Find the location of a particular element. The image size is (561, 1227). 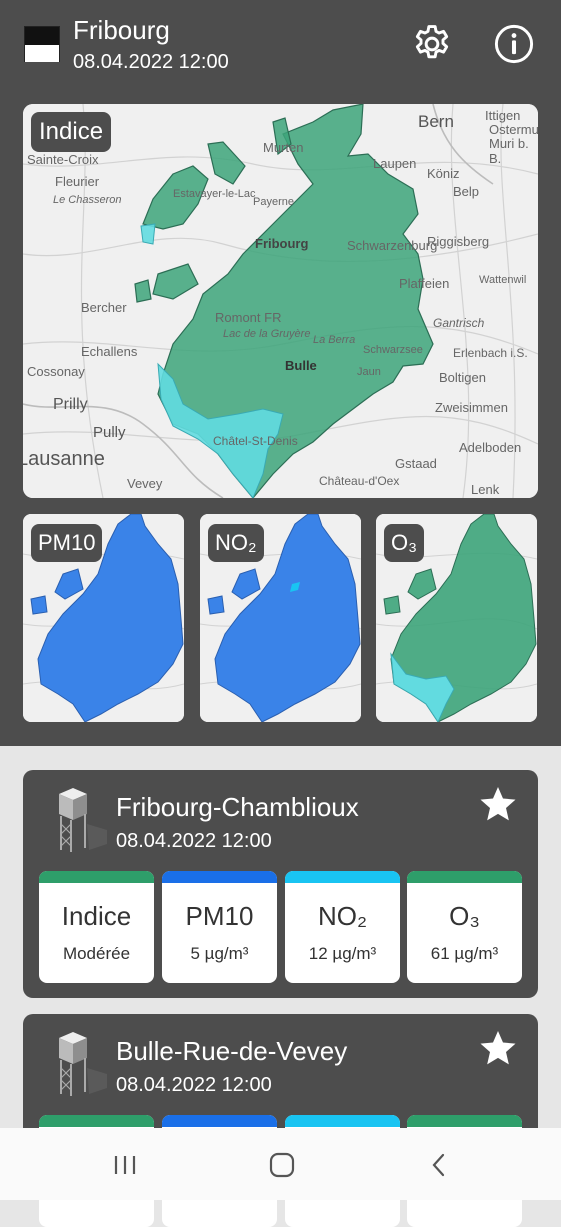

pollutant-value: 61 µg/m³ is located at coordinates (464, 953).